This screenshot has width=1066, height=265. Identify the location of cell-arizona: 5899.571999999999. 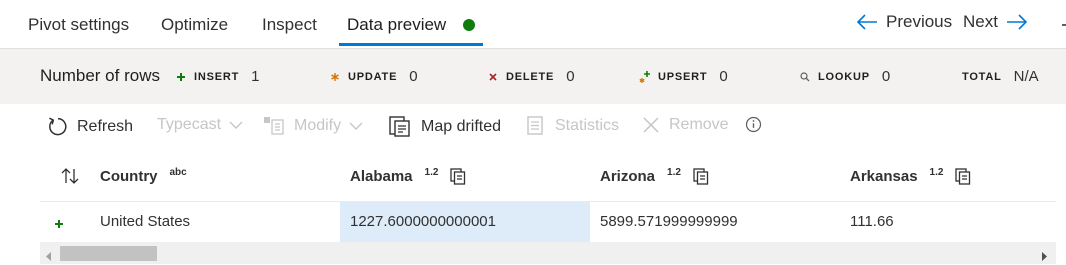
(720, 222).